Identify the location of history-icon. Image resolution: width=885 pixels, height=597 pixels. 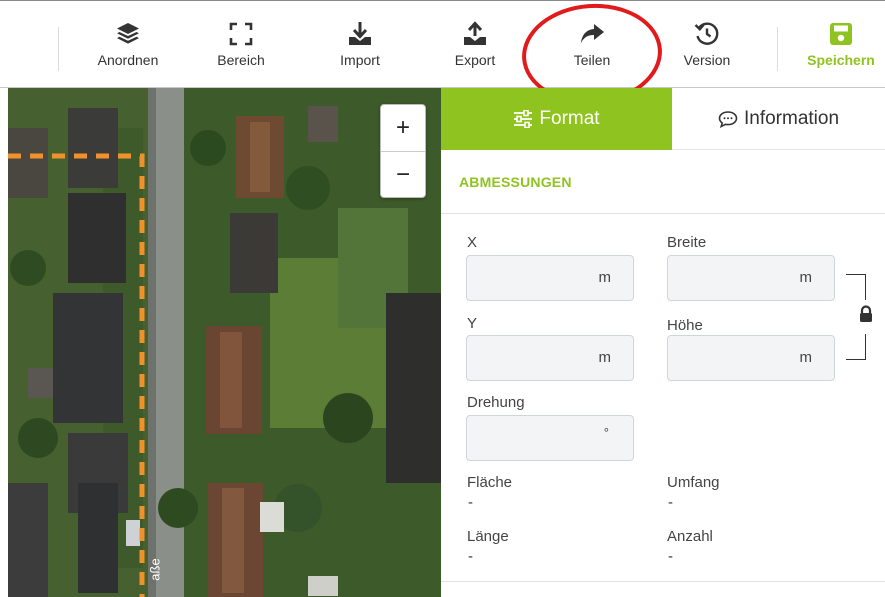
(706, 33).